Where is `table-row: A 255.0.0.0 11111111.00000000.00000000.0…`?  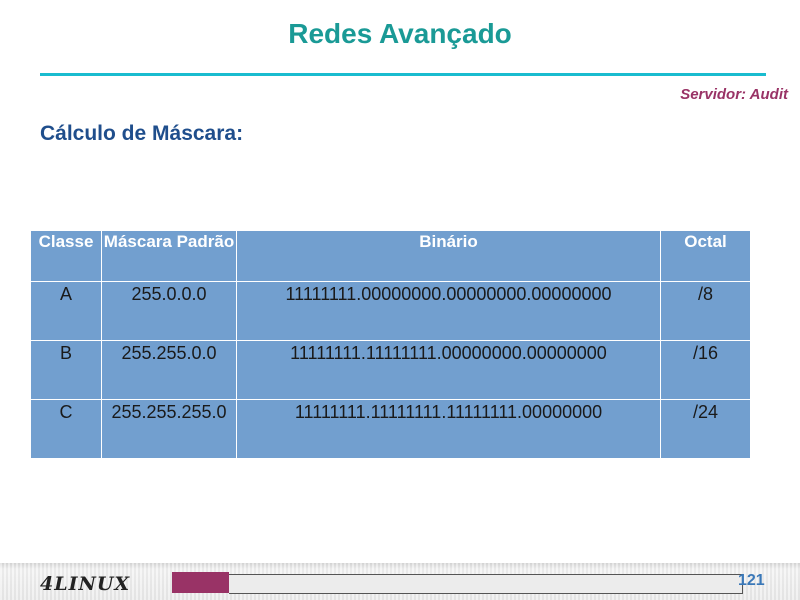
table-row: A 255.0.0.0 11111111.00000000.00000000.0… is located at coordinates (390, 311).